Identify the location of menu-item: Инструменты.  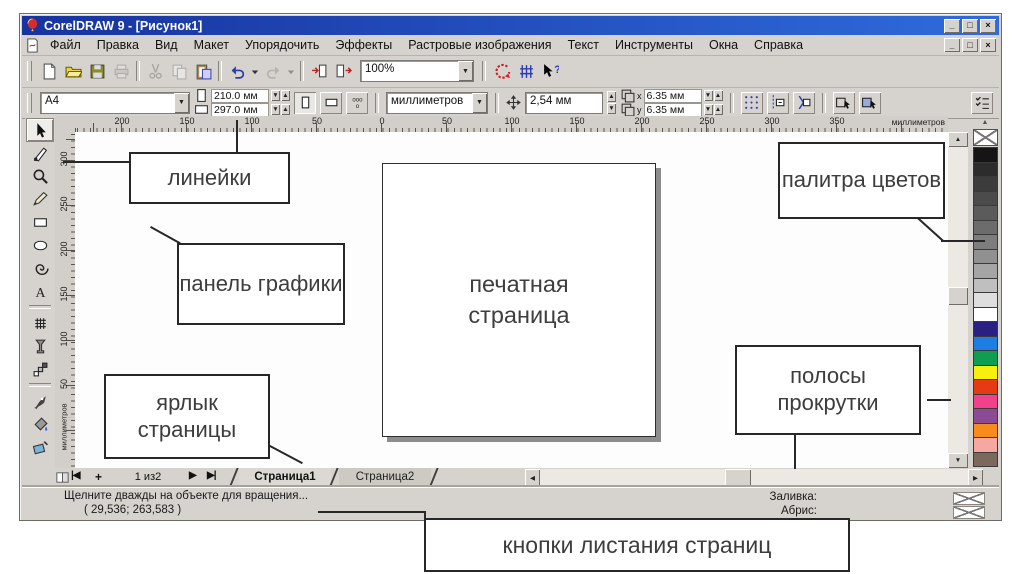
(654, 45).